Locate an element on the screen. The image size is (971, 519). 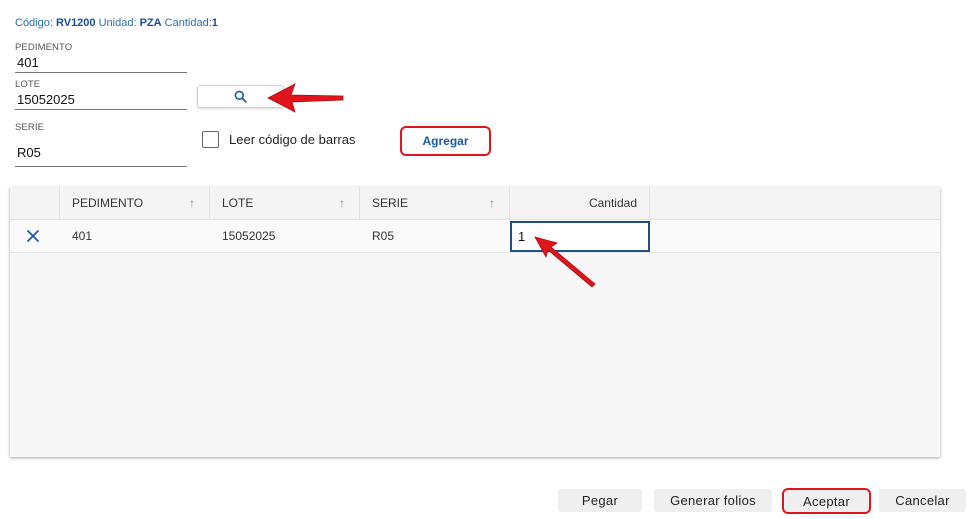
item-info-line: Código: RV1200 Unidad: PZA Cantidad:1 is located at coordinates (116, 23).